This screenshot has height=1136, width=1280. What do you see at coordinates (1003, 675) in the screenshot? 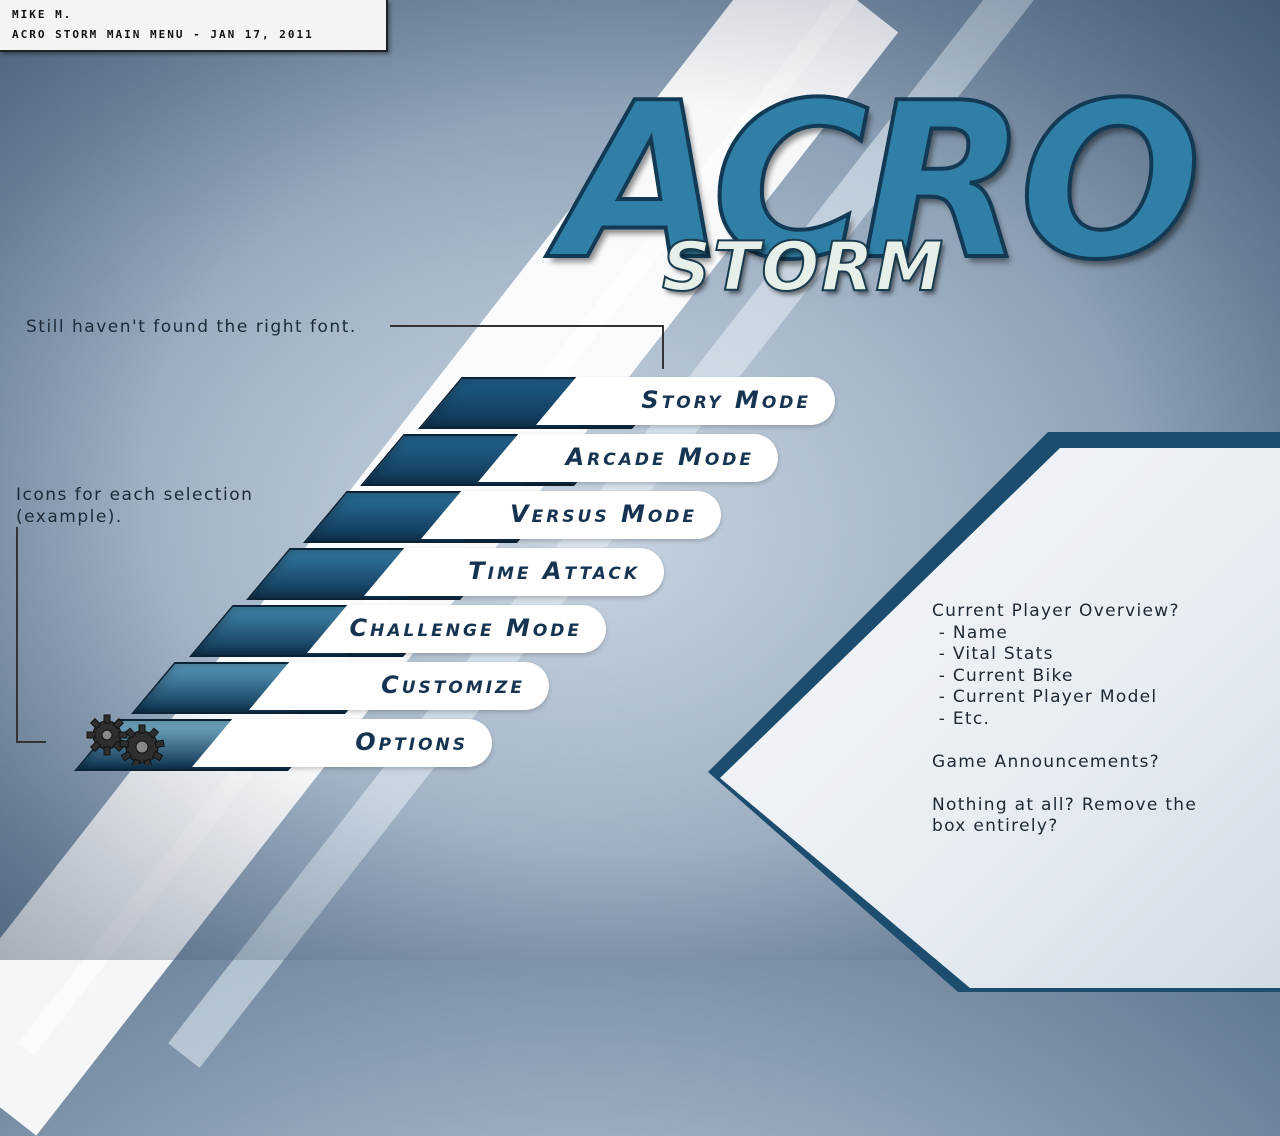
I see `info-panel-line: - Current Bike` at bounding box center [1003, 675].